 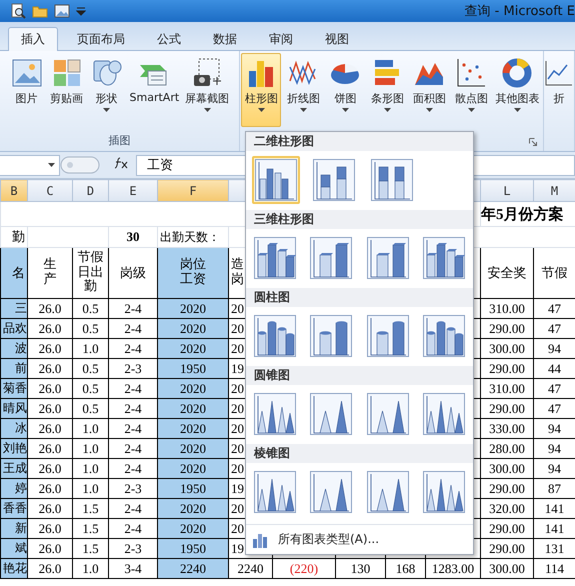 What do you see at coordinates (429, 90) in the screenshot?
I see `area-chart-button: 面积图` at bounding box center [429, 90].